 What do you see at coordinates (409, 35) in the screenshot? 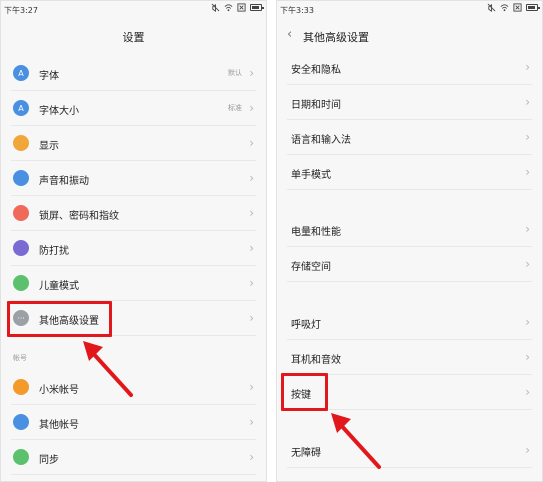
I see `title-bar: ‹ 其他高级设置` at bounding box center [409, 35].